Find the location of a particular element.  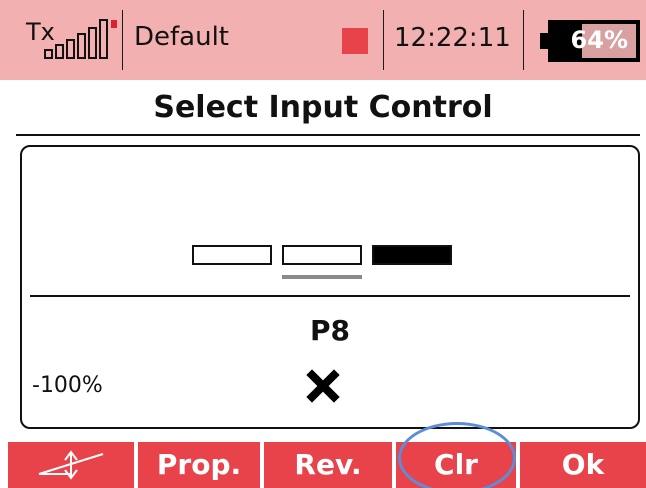

record-indicator-icon is located at coordinates (355, 41).